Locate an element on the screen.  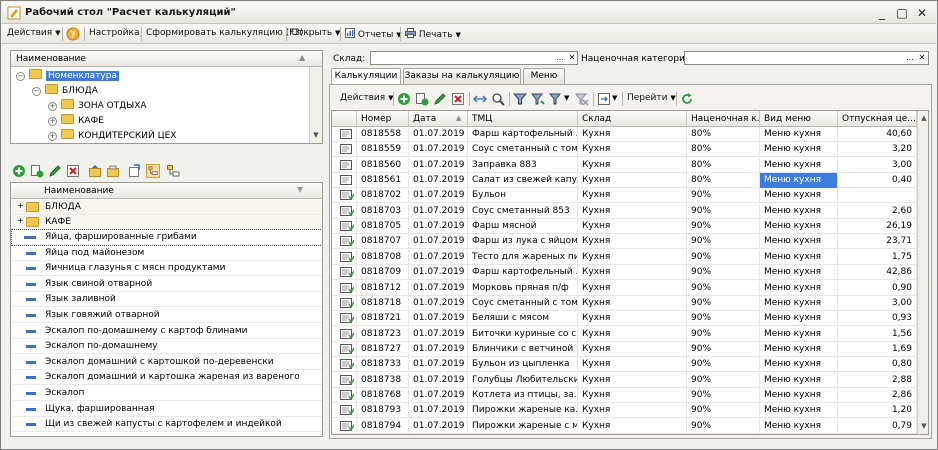
form-calc-button: Сформировать калькуляцию (F3) is located at coordinates (225, 33).